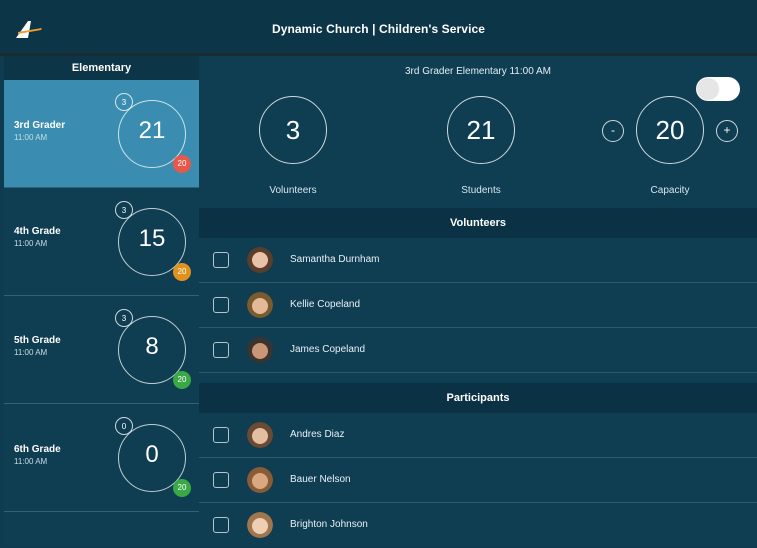  I want to click on volunteer-row: James Copeland, so click(478, 350).